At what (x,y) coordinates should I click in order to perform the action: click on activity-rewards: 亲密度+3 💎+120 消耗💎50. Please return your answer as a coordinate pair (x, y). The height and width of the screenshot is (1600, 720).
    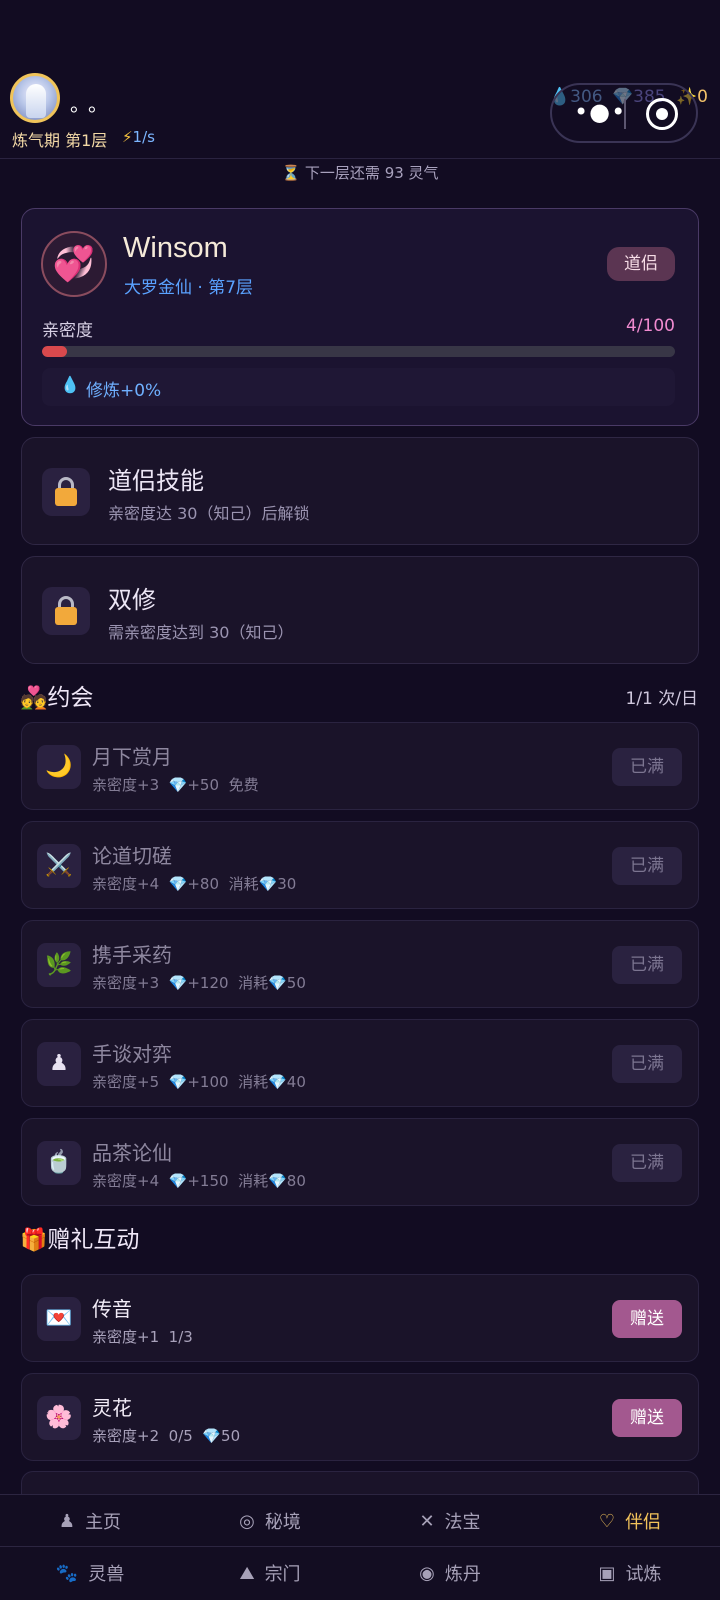
    Looking at the image, I should click on (199, 982).